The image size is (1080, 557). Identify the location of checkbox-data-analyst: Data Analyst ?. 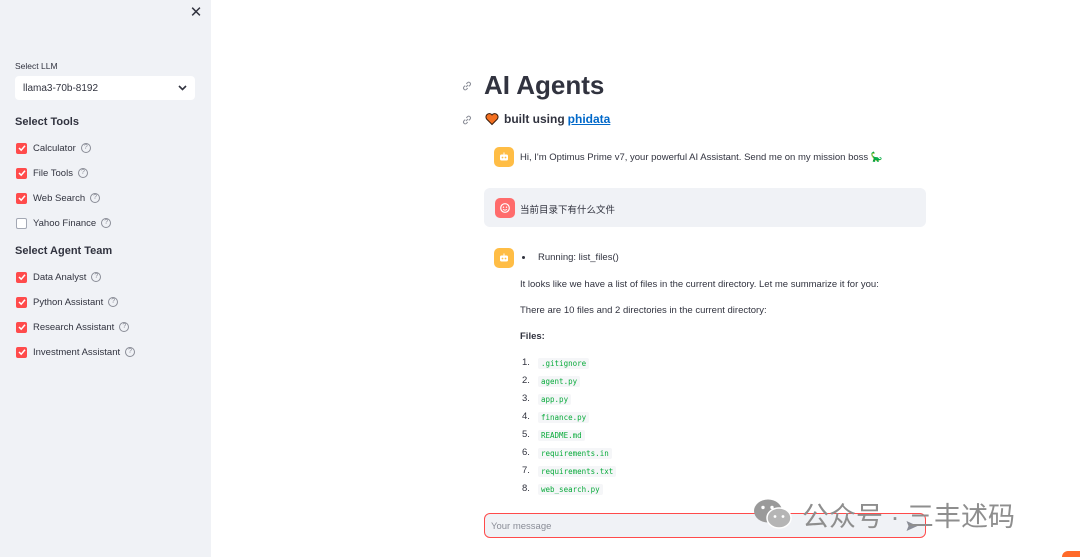
(59, 277).